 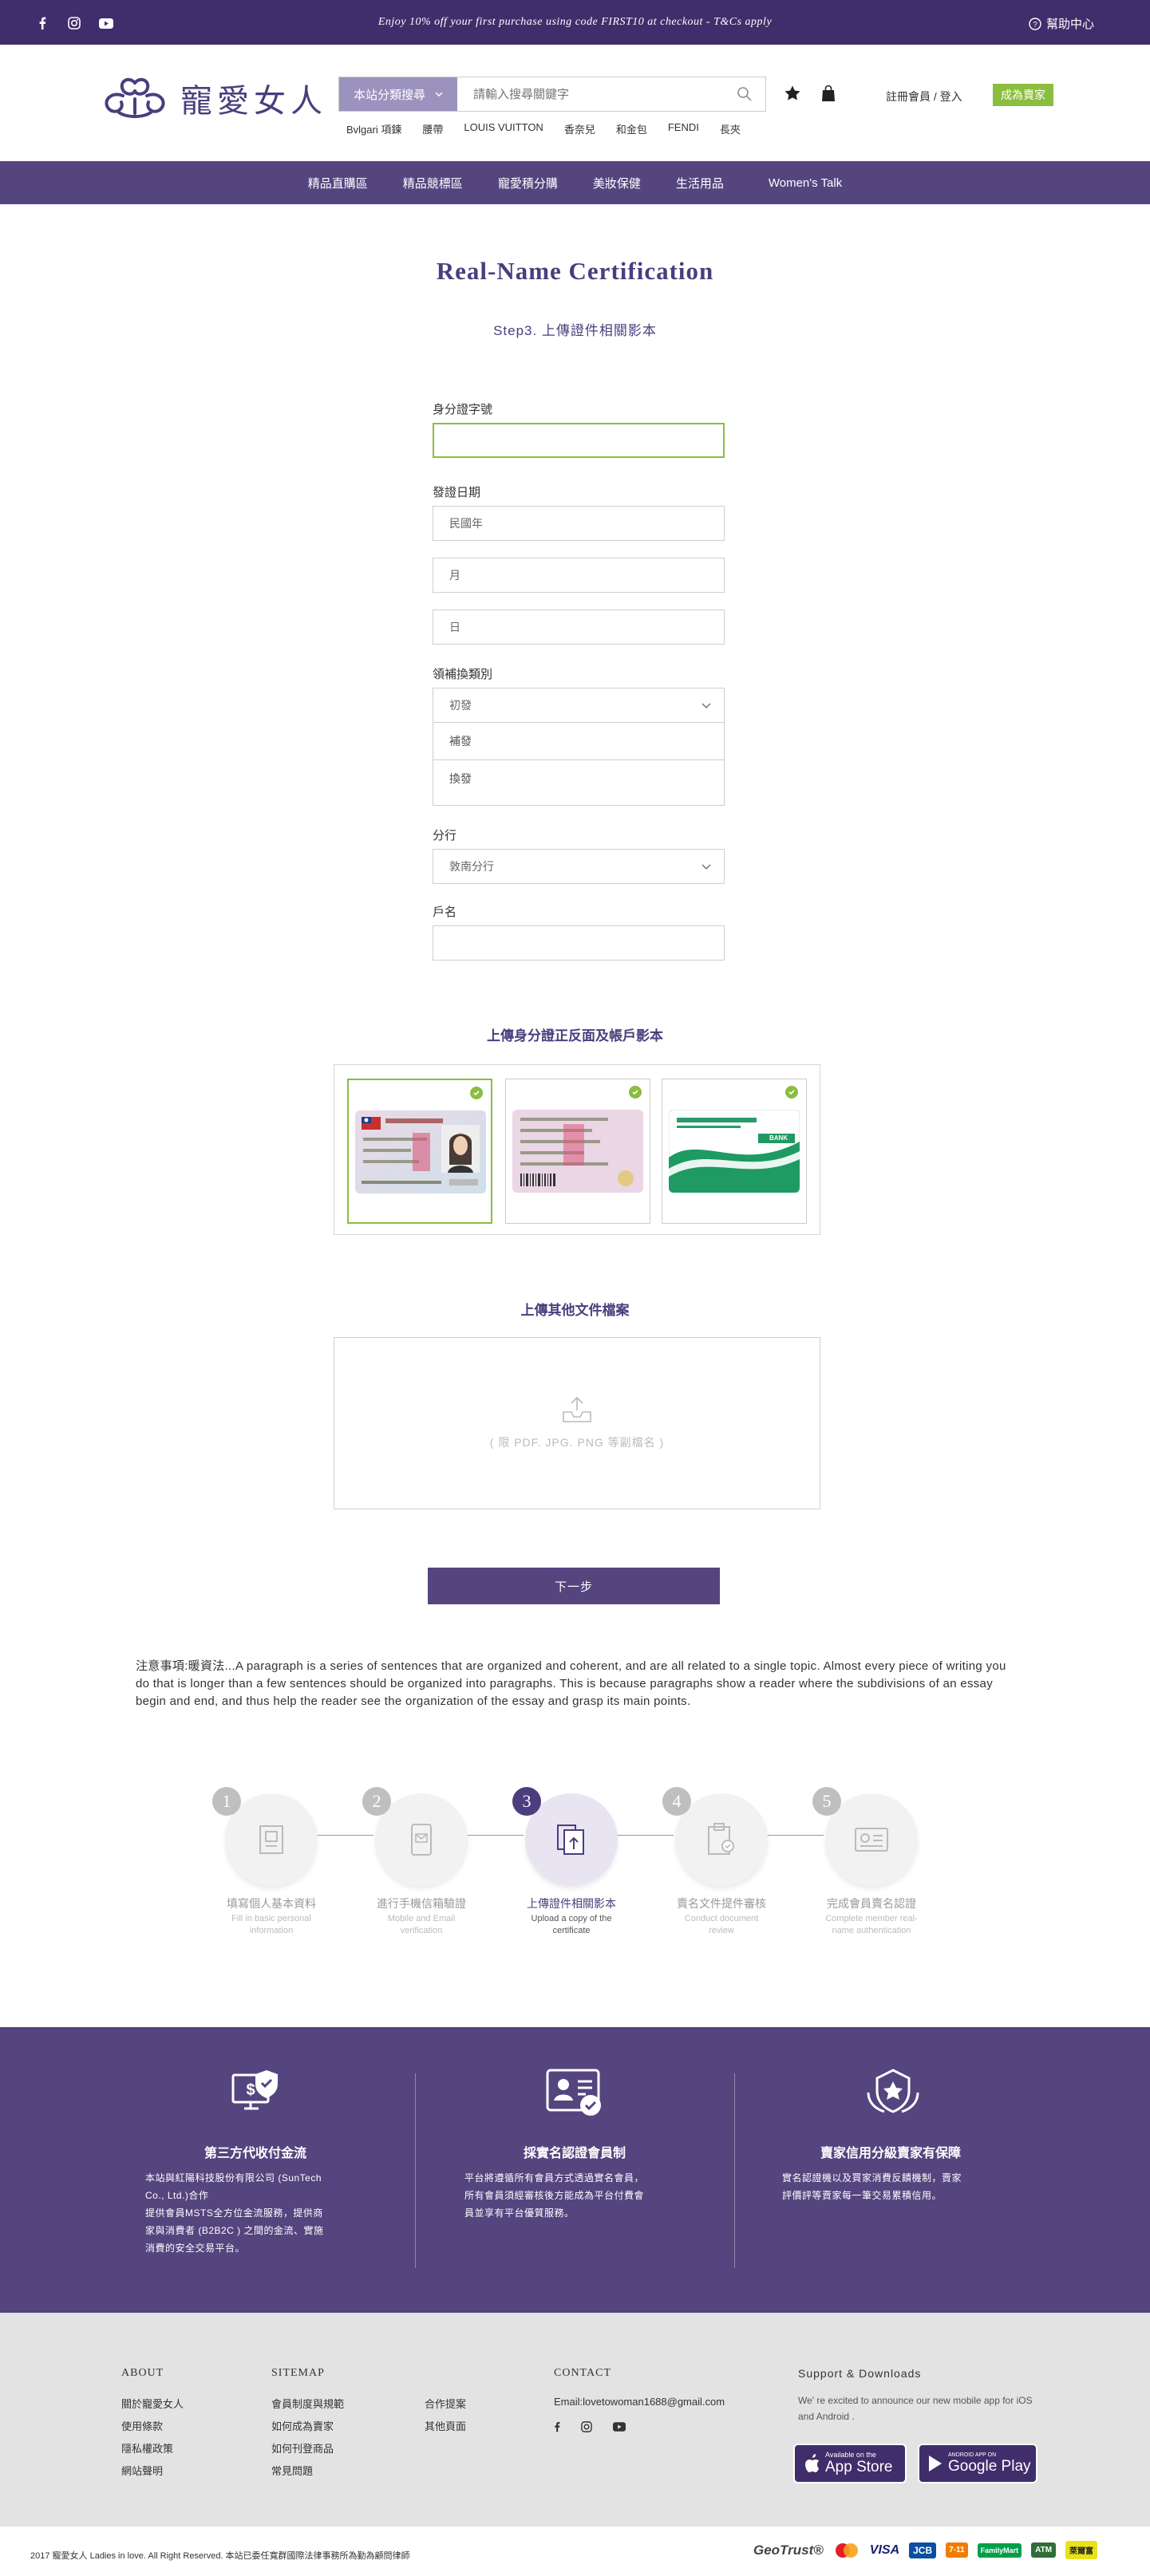 What do you see at coordinates (302, 2426) in the screenshot?
I see `footer-link: 如何成為賣家` at bounding box center [302, 2426].